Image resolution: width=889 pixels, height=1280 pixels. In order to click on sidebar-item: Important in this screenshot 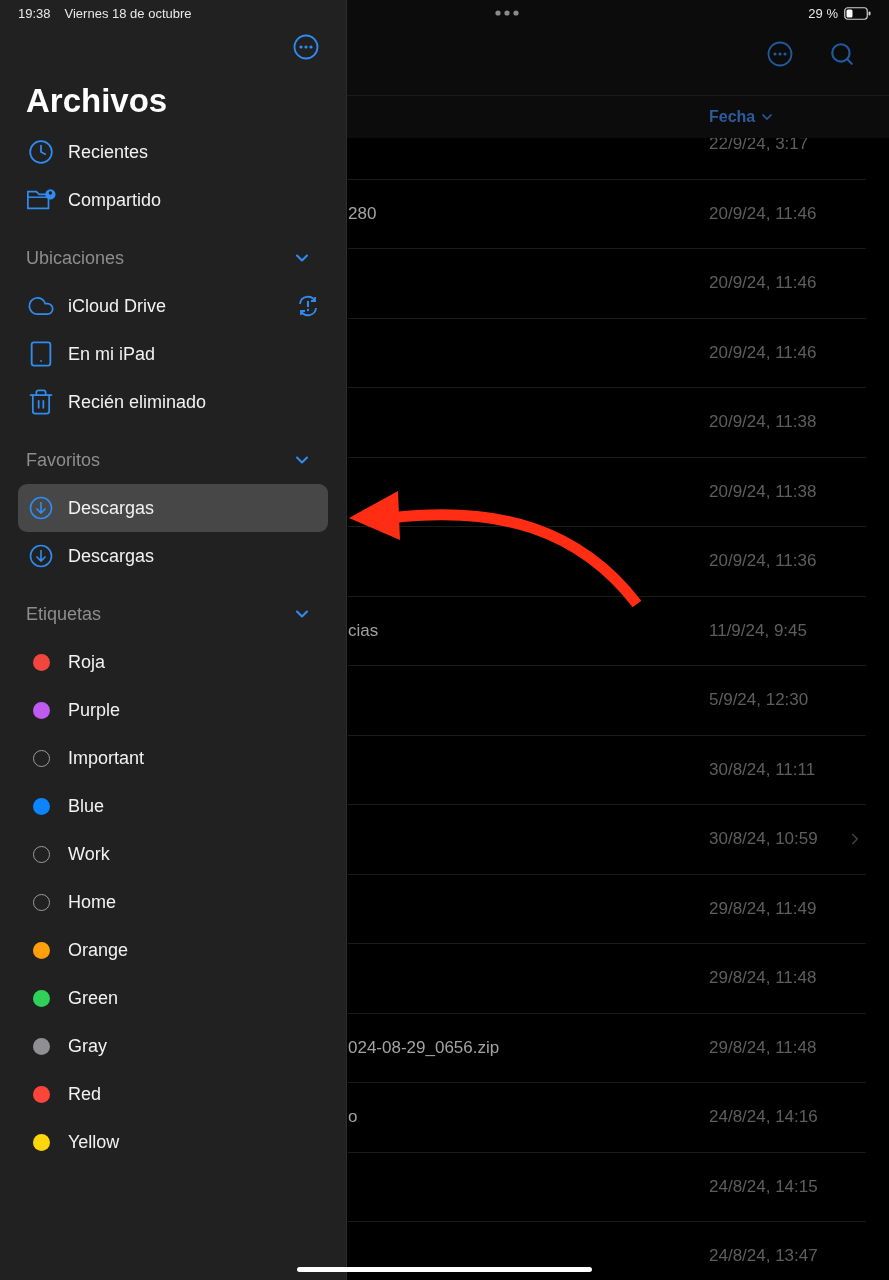, I will do `click(173, 758)`.